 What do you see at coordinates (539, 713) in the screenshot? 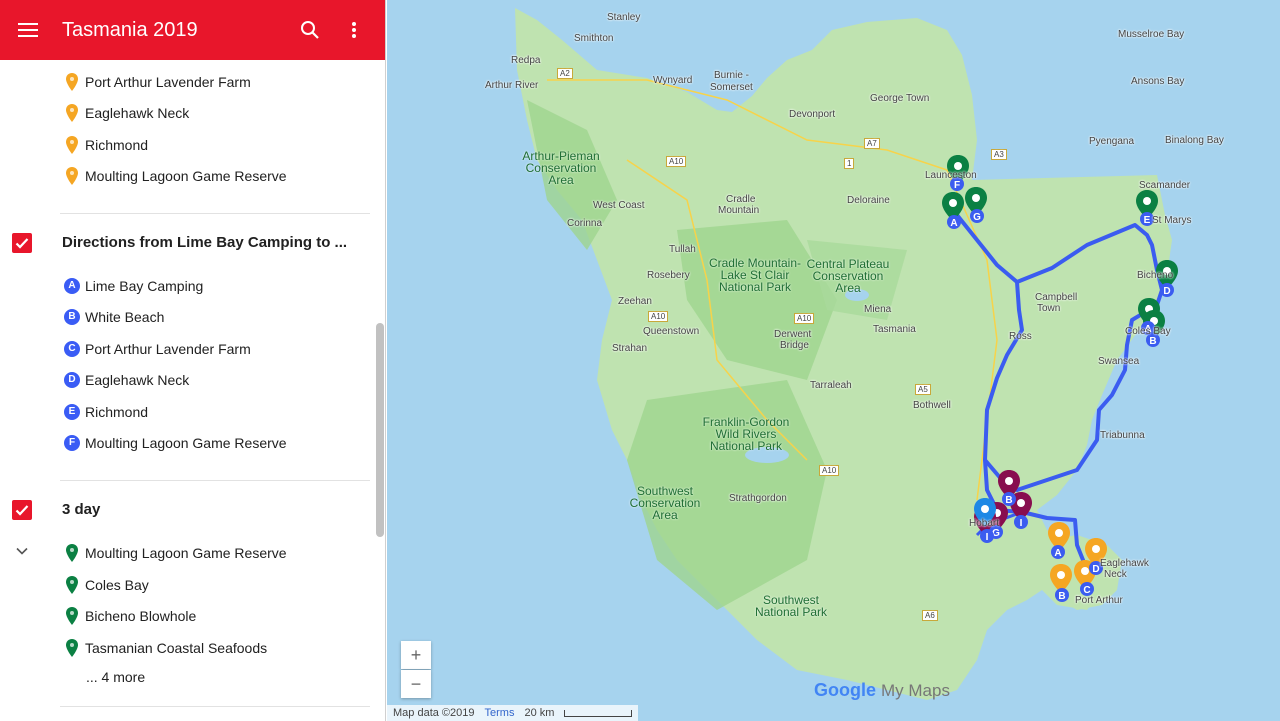
I see `scale-label: 20 km` at bounding box center [539, 713].